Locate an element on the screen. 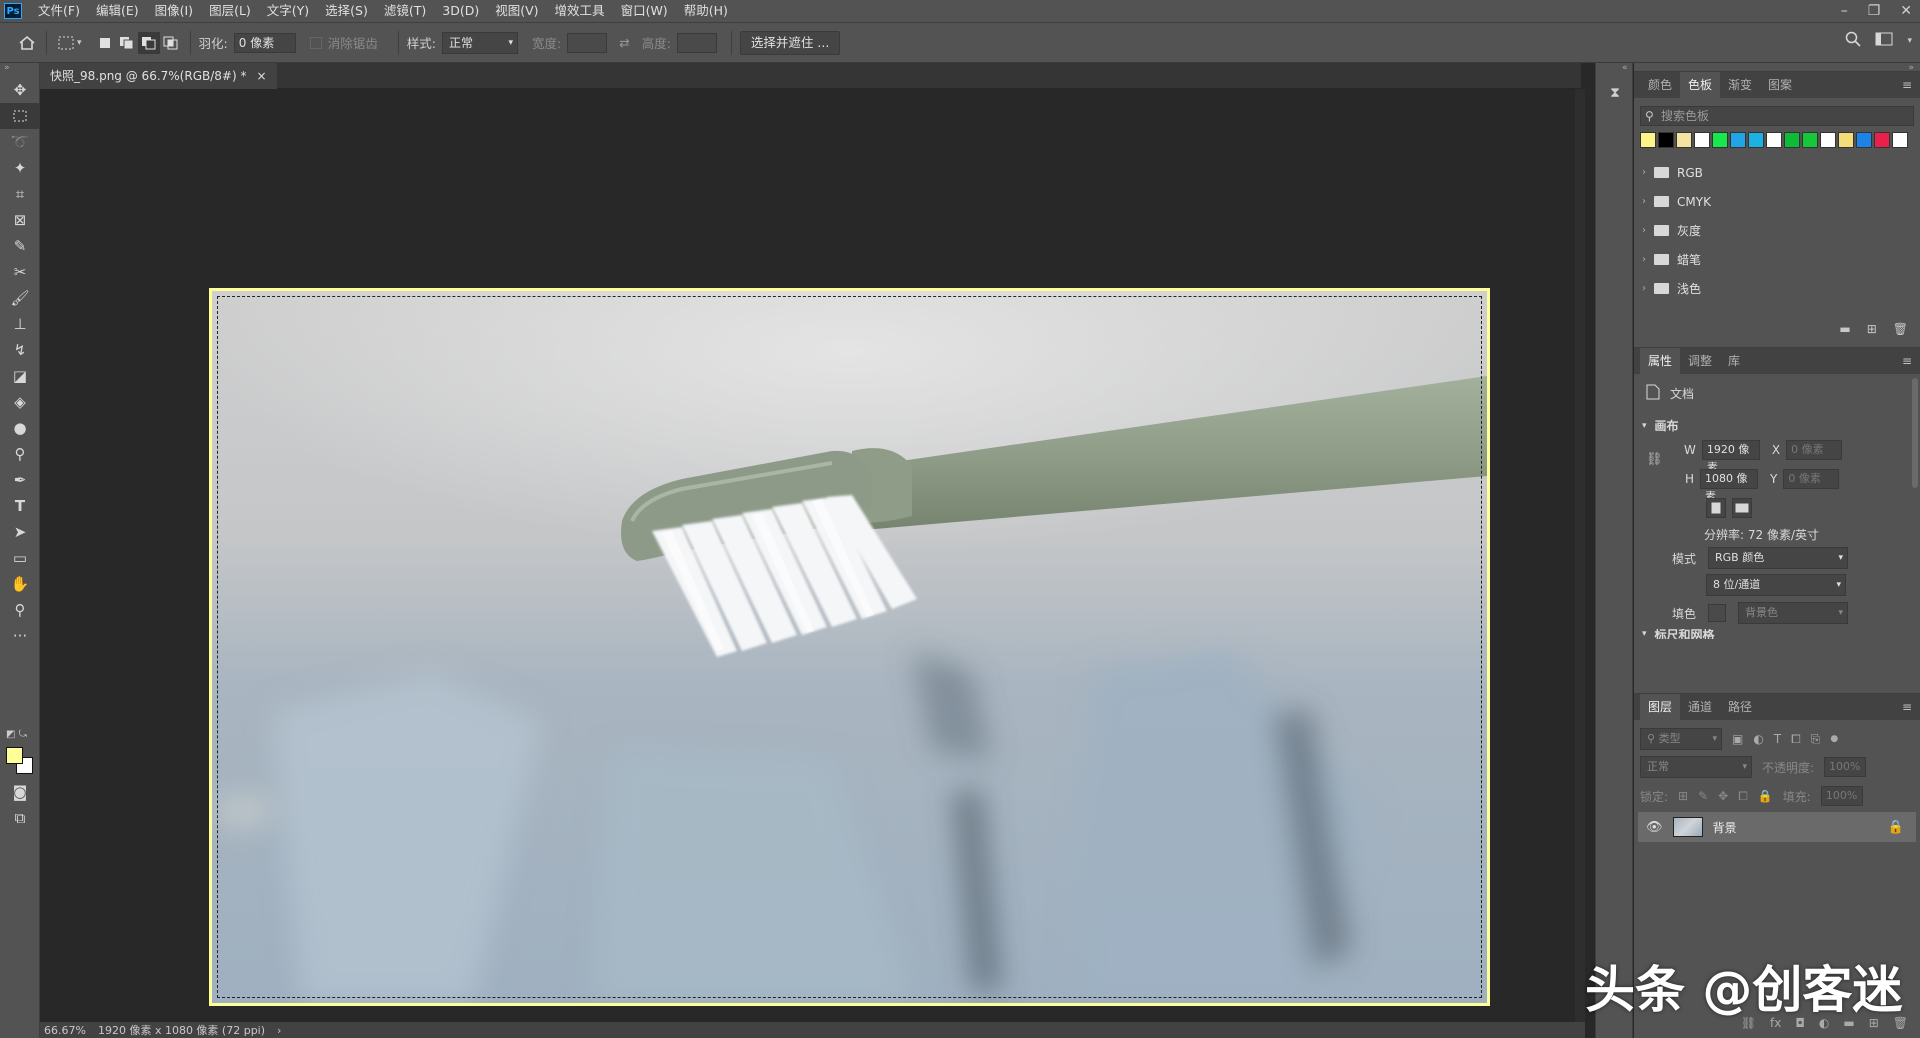  pen-tool-icon: ✒ is located at coordinates (20, 480).